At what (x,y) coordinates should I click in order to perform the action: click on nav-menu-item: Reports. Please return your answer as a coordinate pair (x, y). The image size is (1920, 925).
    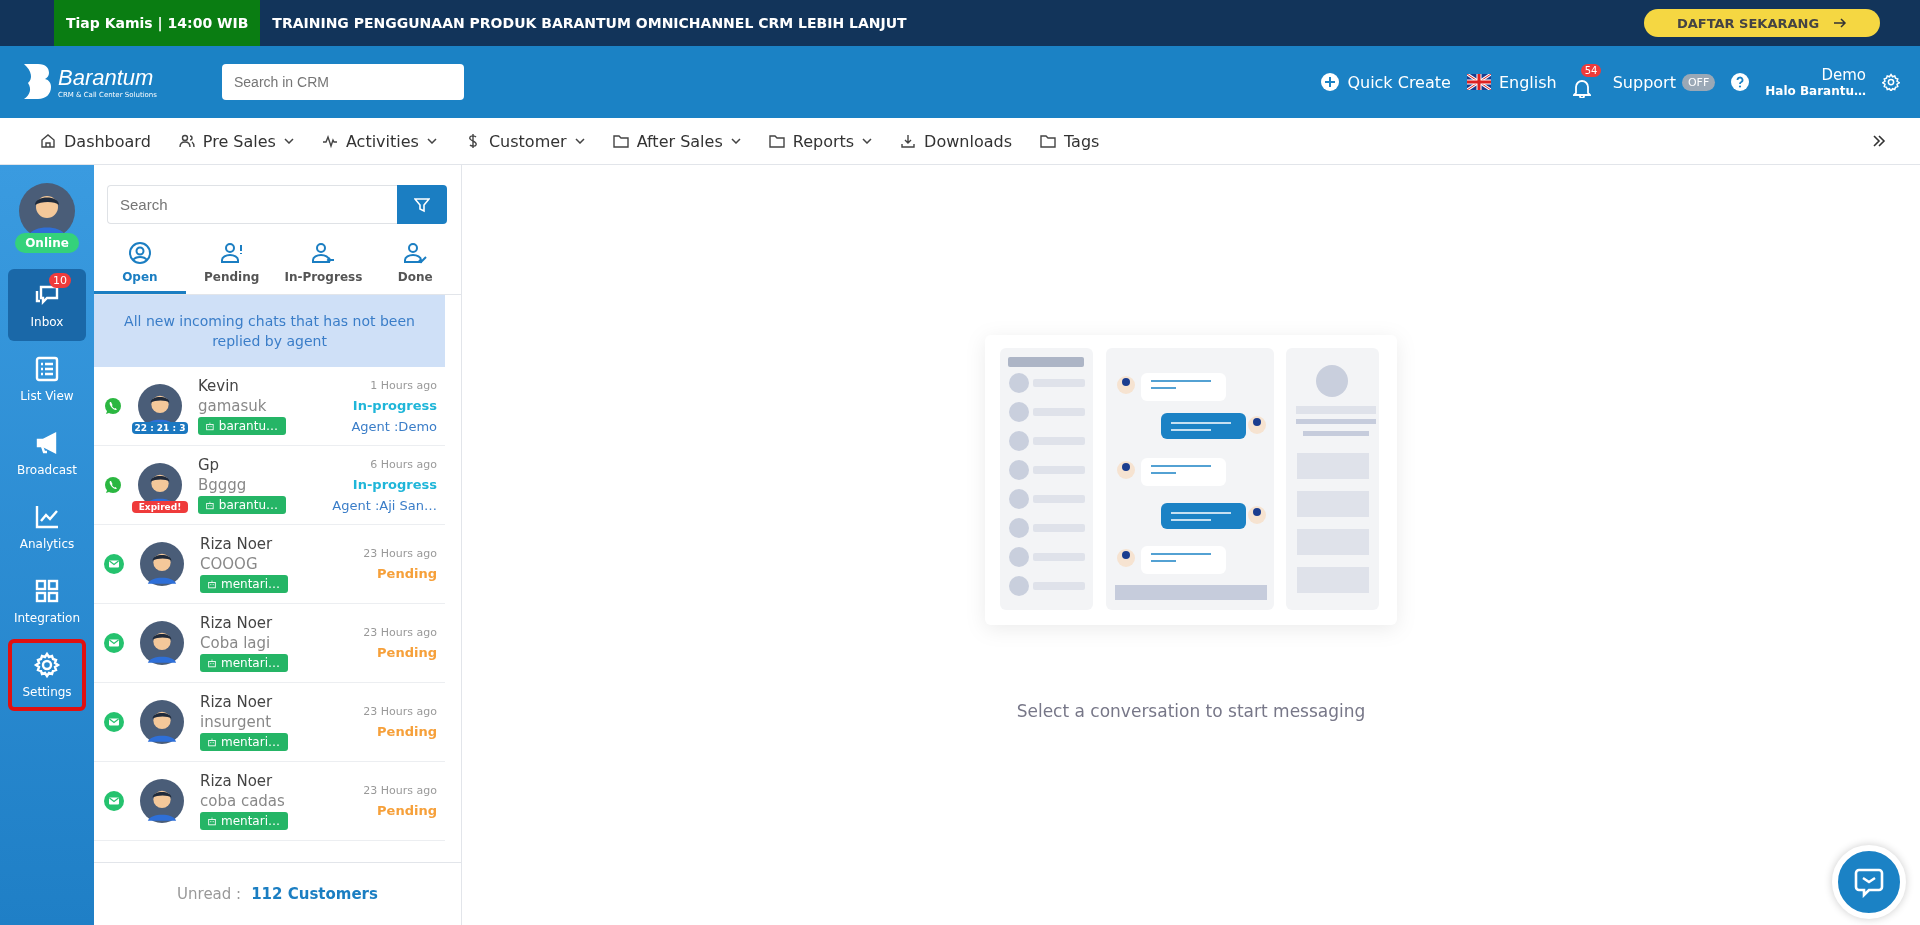
    Looking at the image, I should click on (820, 141).